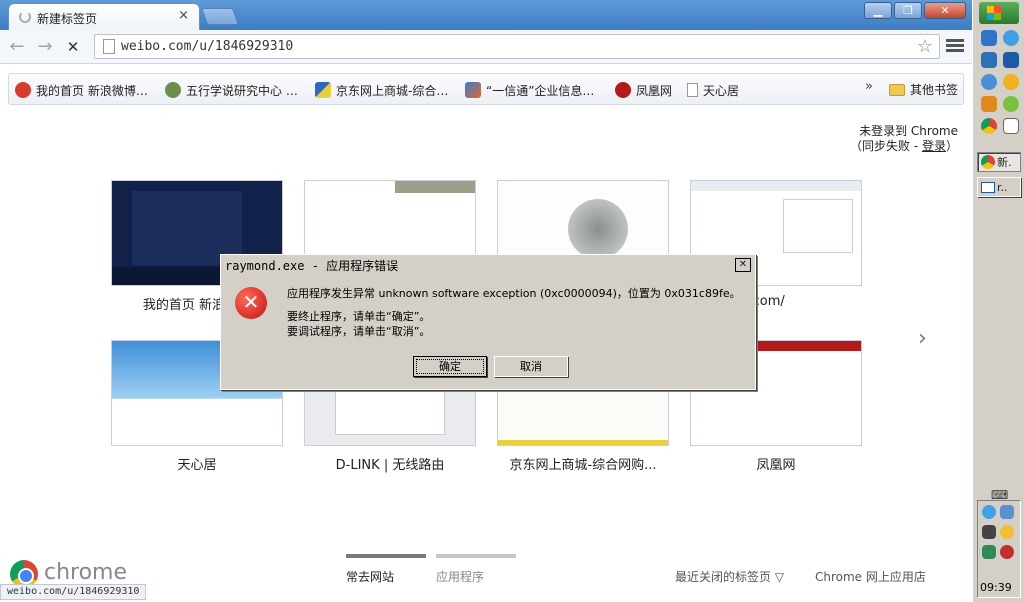 The width and height of the screenshot is (1024, 602). I want to click on back-button: ←, so click(17, 47).